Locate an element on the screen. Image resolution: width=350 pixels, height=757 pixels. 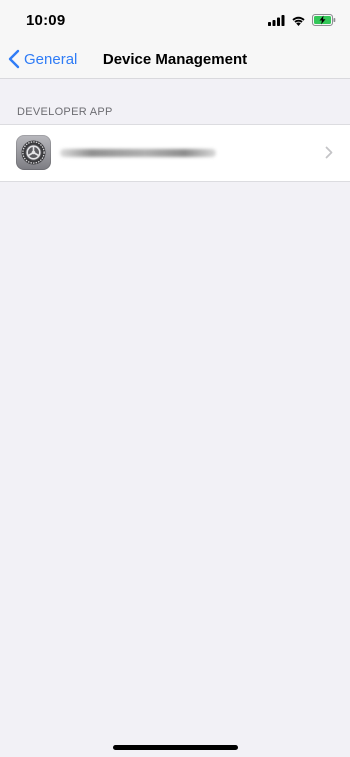
navigation-bar: General Device Management is located at coordinates (175, 59).